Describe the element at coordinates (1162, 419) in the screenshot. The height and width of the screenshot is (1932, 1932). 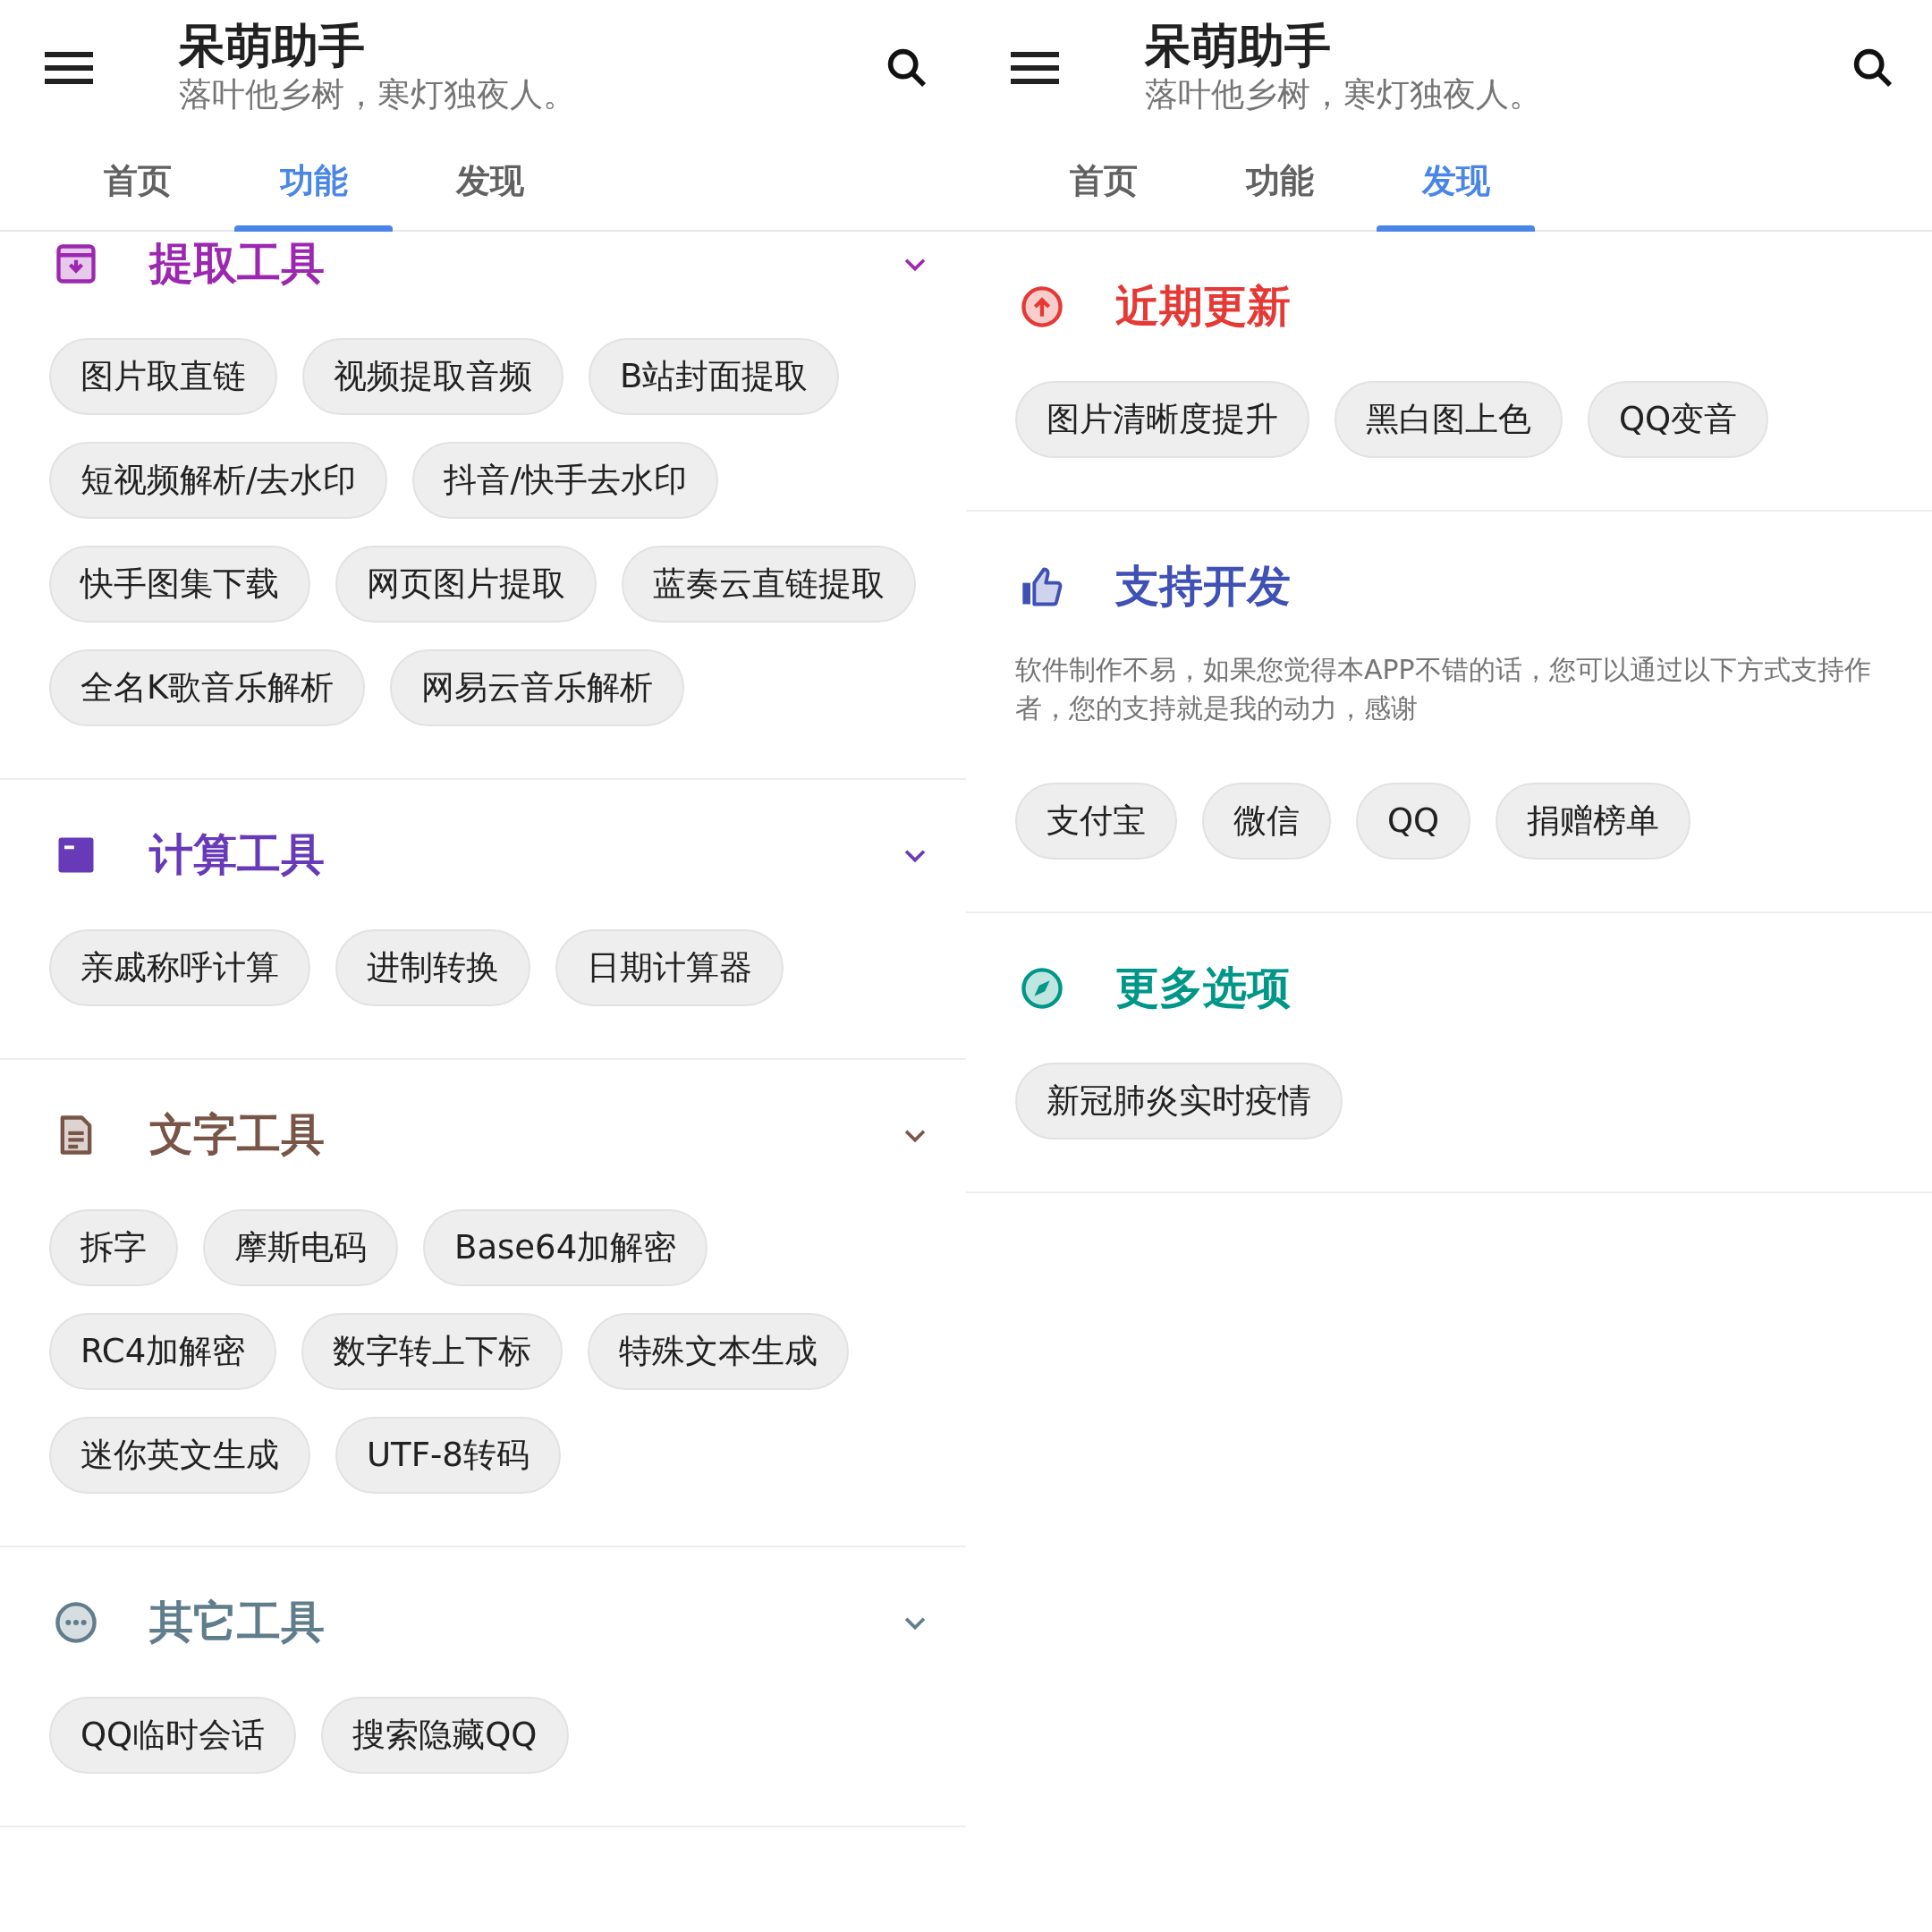
I see `chip: 图片清晰度提升` at that location.